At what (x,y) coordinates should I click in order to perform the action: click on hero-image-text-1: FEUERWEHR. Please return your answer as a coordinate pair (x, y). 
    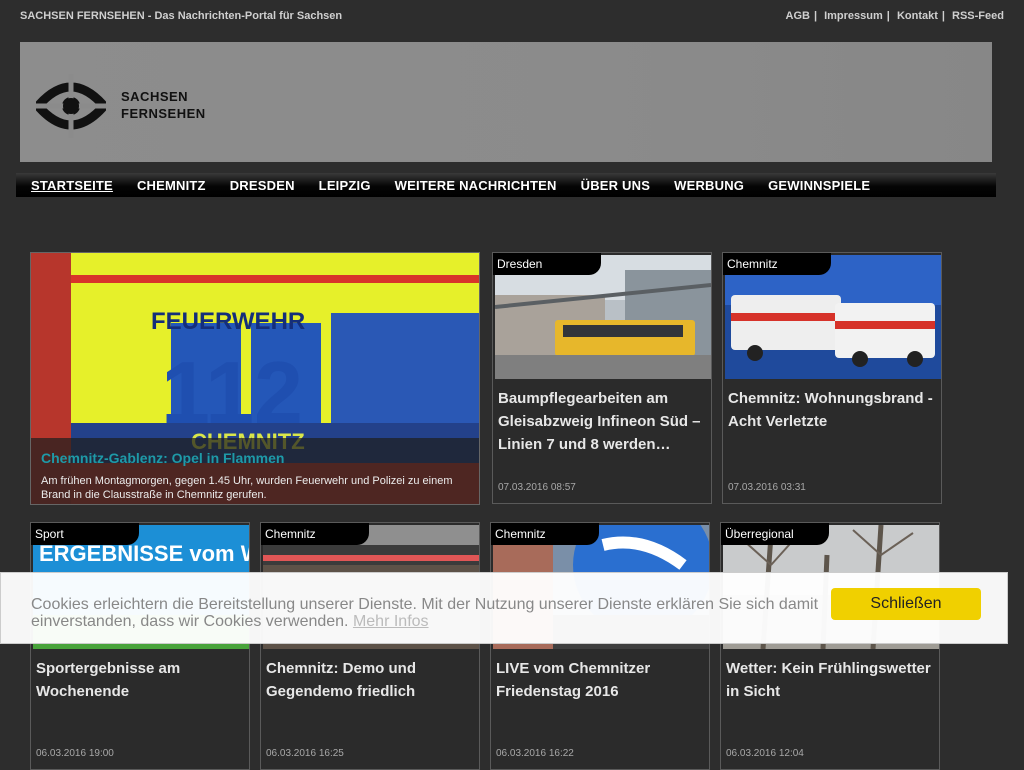
    Looking at the image, I should click on (228, 321).